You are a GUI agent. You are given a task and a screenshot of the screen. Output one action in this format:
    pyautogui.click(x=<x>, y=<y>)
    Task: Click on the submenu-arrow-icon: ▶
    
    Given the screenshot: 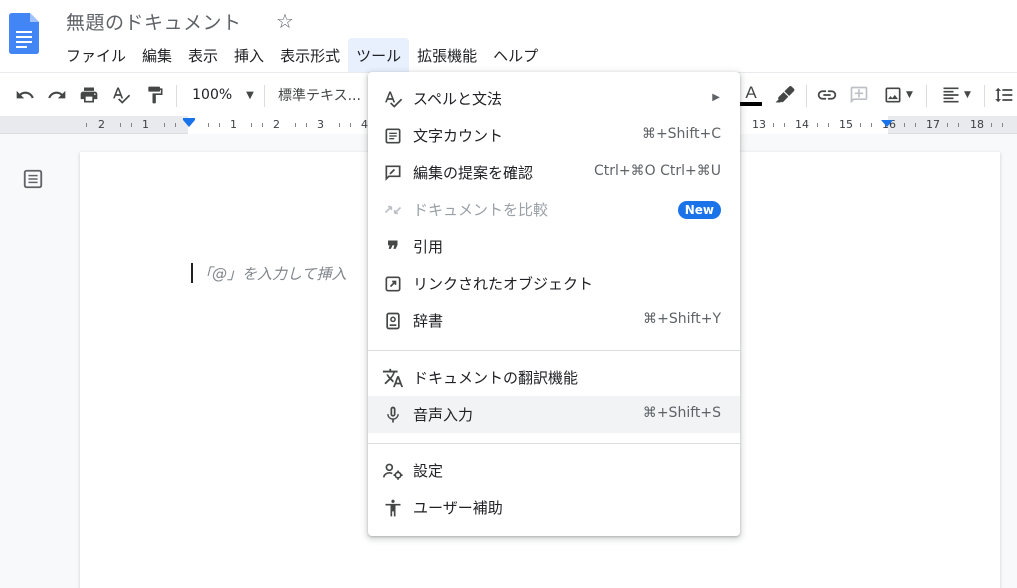 What is the action you would take?
    pyautogui.click(x=716, y=97)
    